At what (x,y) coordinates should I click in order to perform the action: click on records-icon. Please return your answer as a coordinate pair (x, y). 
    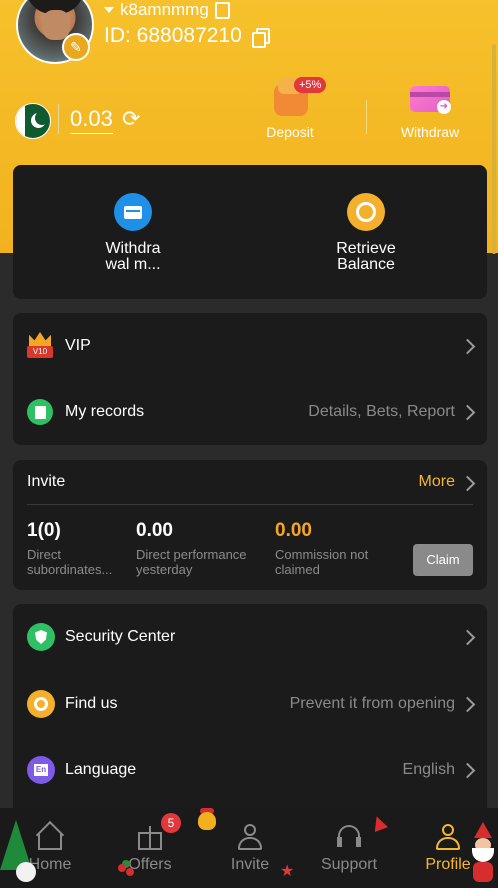
    Looking at the image, I should click on (40, 412).